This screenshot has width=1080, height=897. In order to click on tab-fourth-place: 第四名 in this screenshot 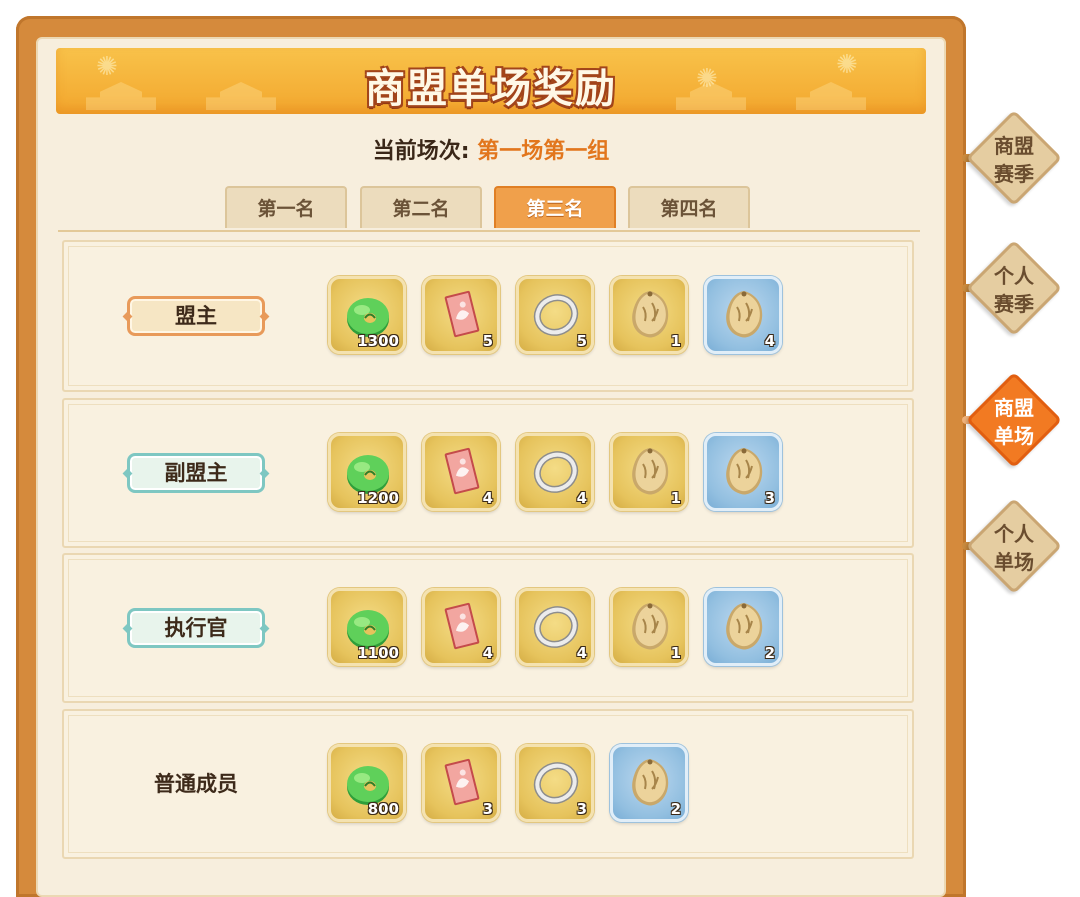, I will do `click(689, 207)`.